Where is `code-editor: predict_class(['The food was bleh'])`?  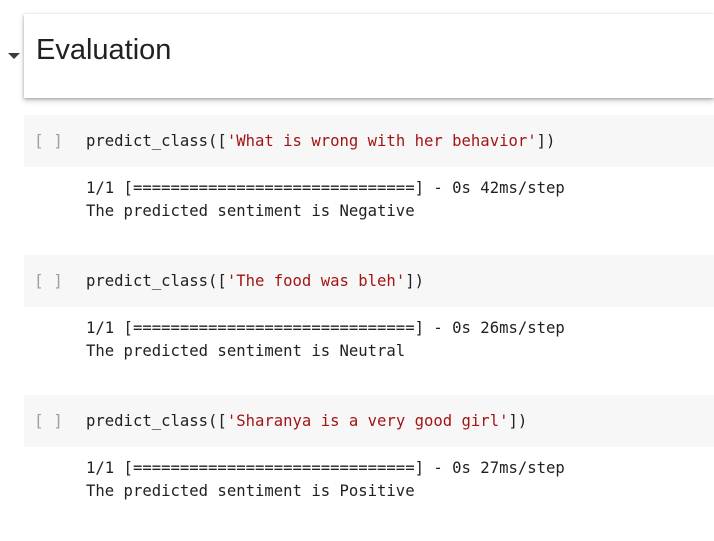 code-editor: predict_class(['The food was bleh']) is located at coordinates (255, 281).